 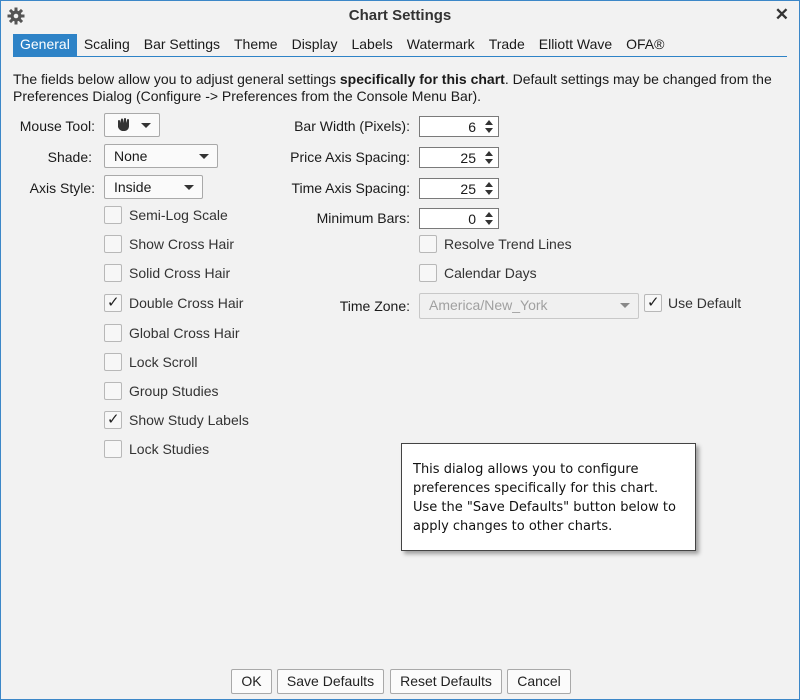 I want to click on checkbox-label: Semi-Log Scale, so click(x=178, y=215).